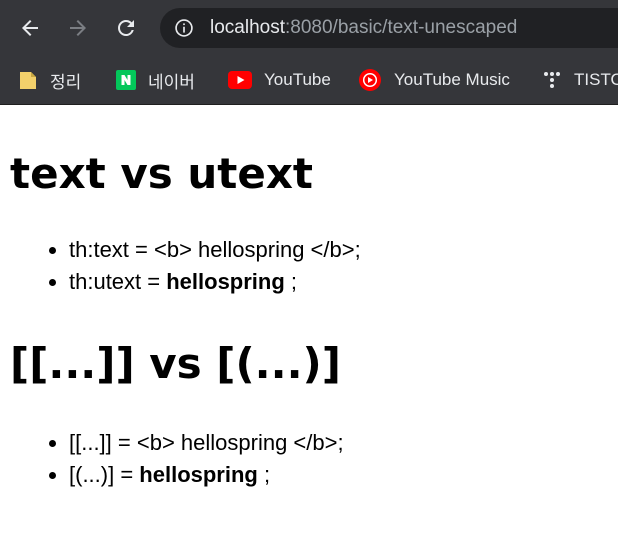  Describe the element at coordinates (370, 80) in the screenshot. I see `youtube-music-icon` at that location.